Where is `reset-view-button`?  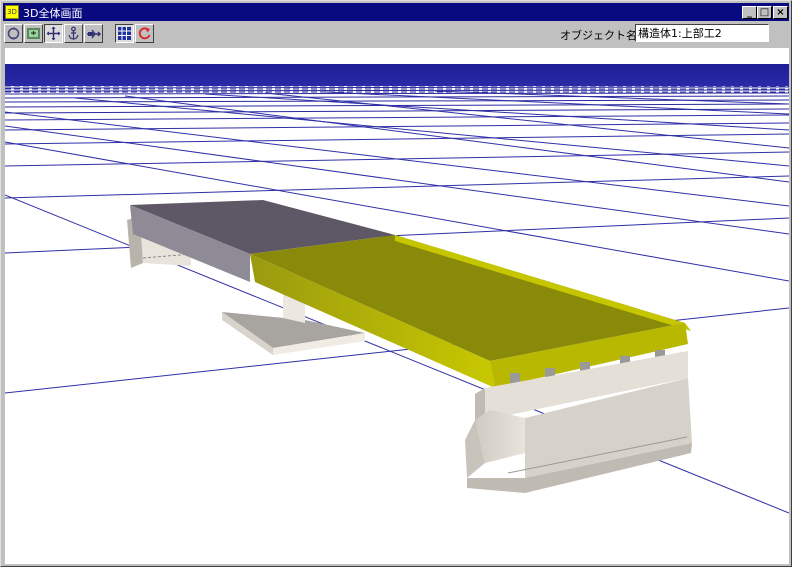 reset-view-button is located at coordinates (144, 33).